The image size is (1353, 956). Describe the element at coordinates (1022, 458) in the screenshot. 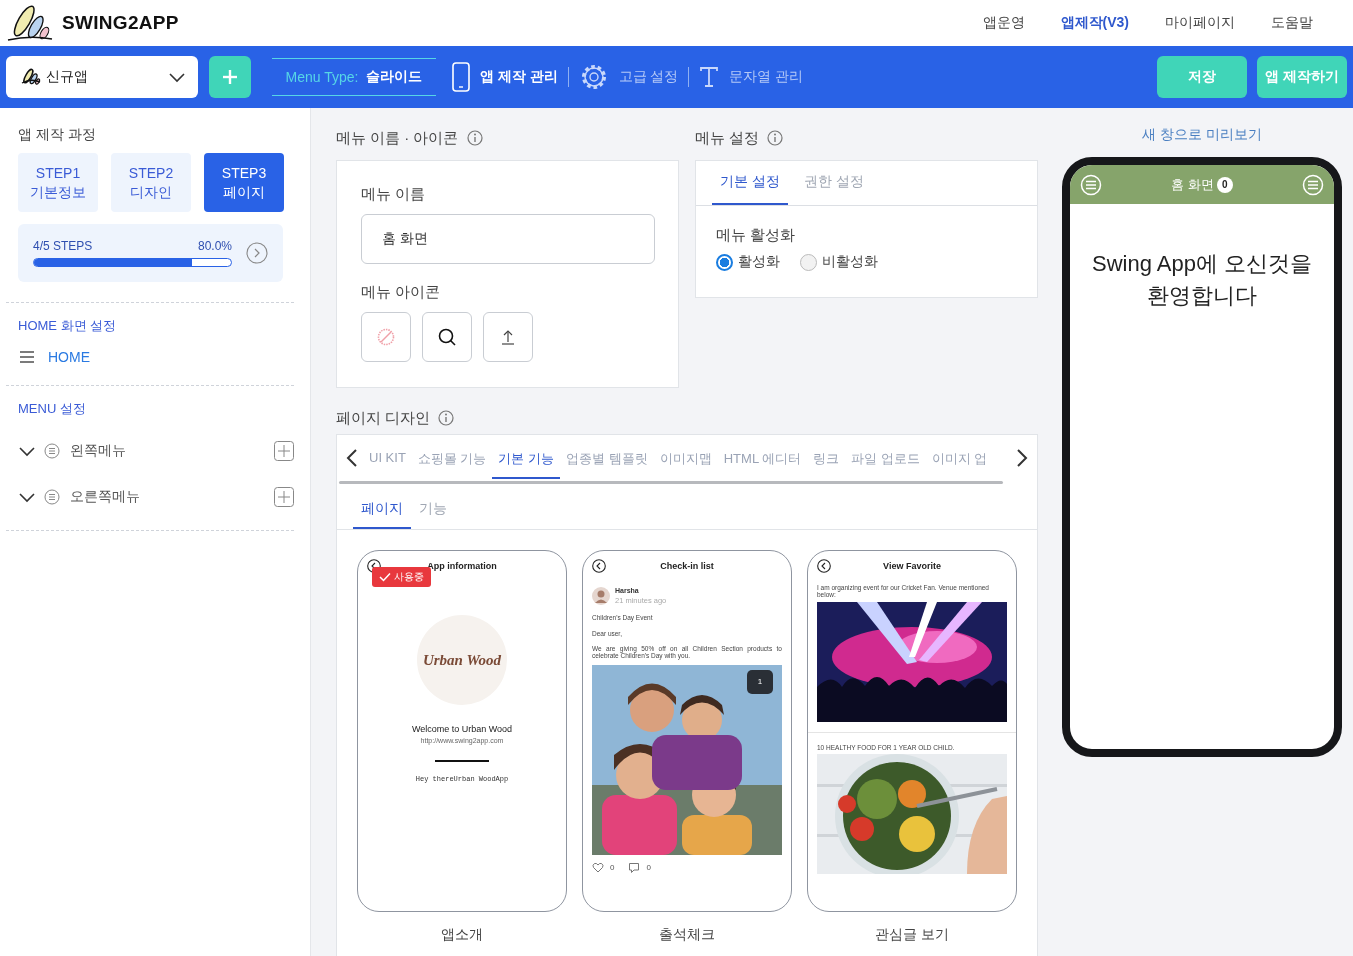

I see `scroll-right-icon` at that location.